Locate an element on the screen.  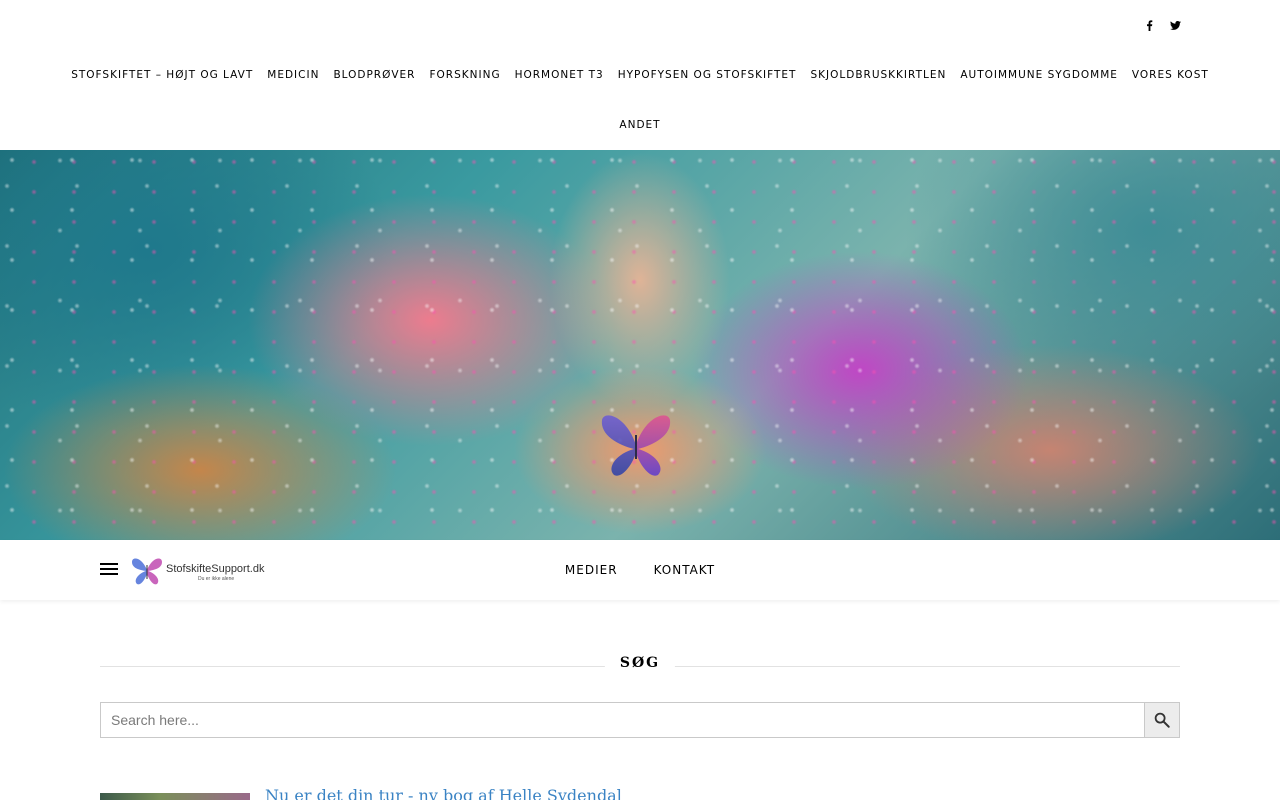
nav-item-vores-kost: VORES KOST is located at coordinates (1170, 75).